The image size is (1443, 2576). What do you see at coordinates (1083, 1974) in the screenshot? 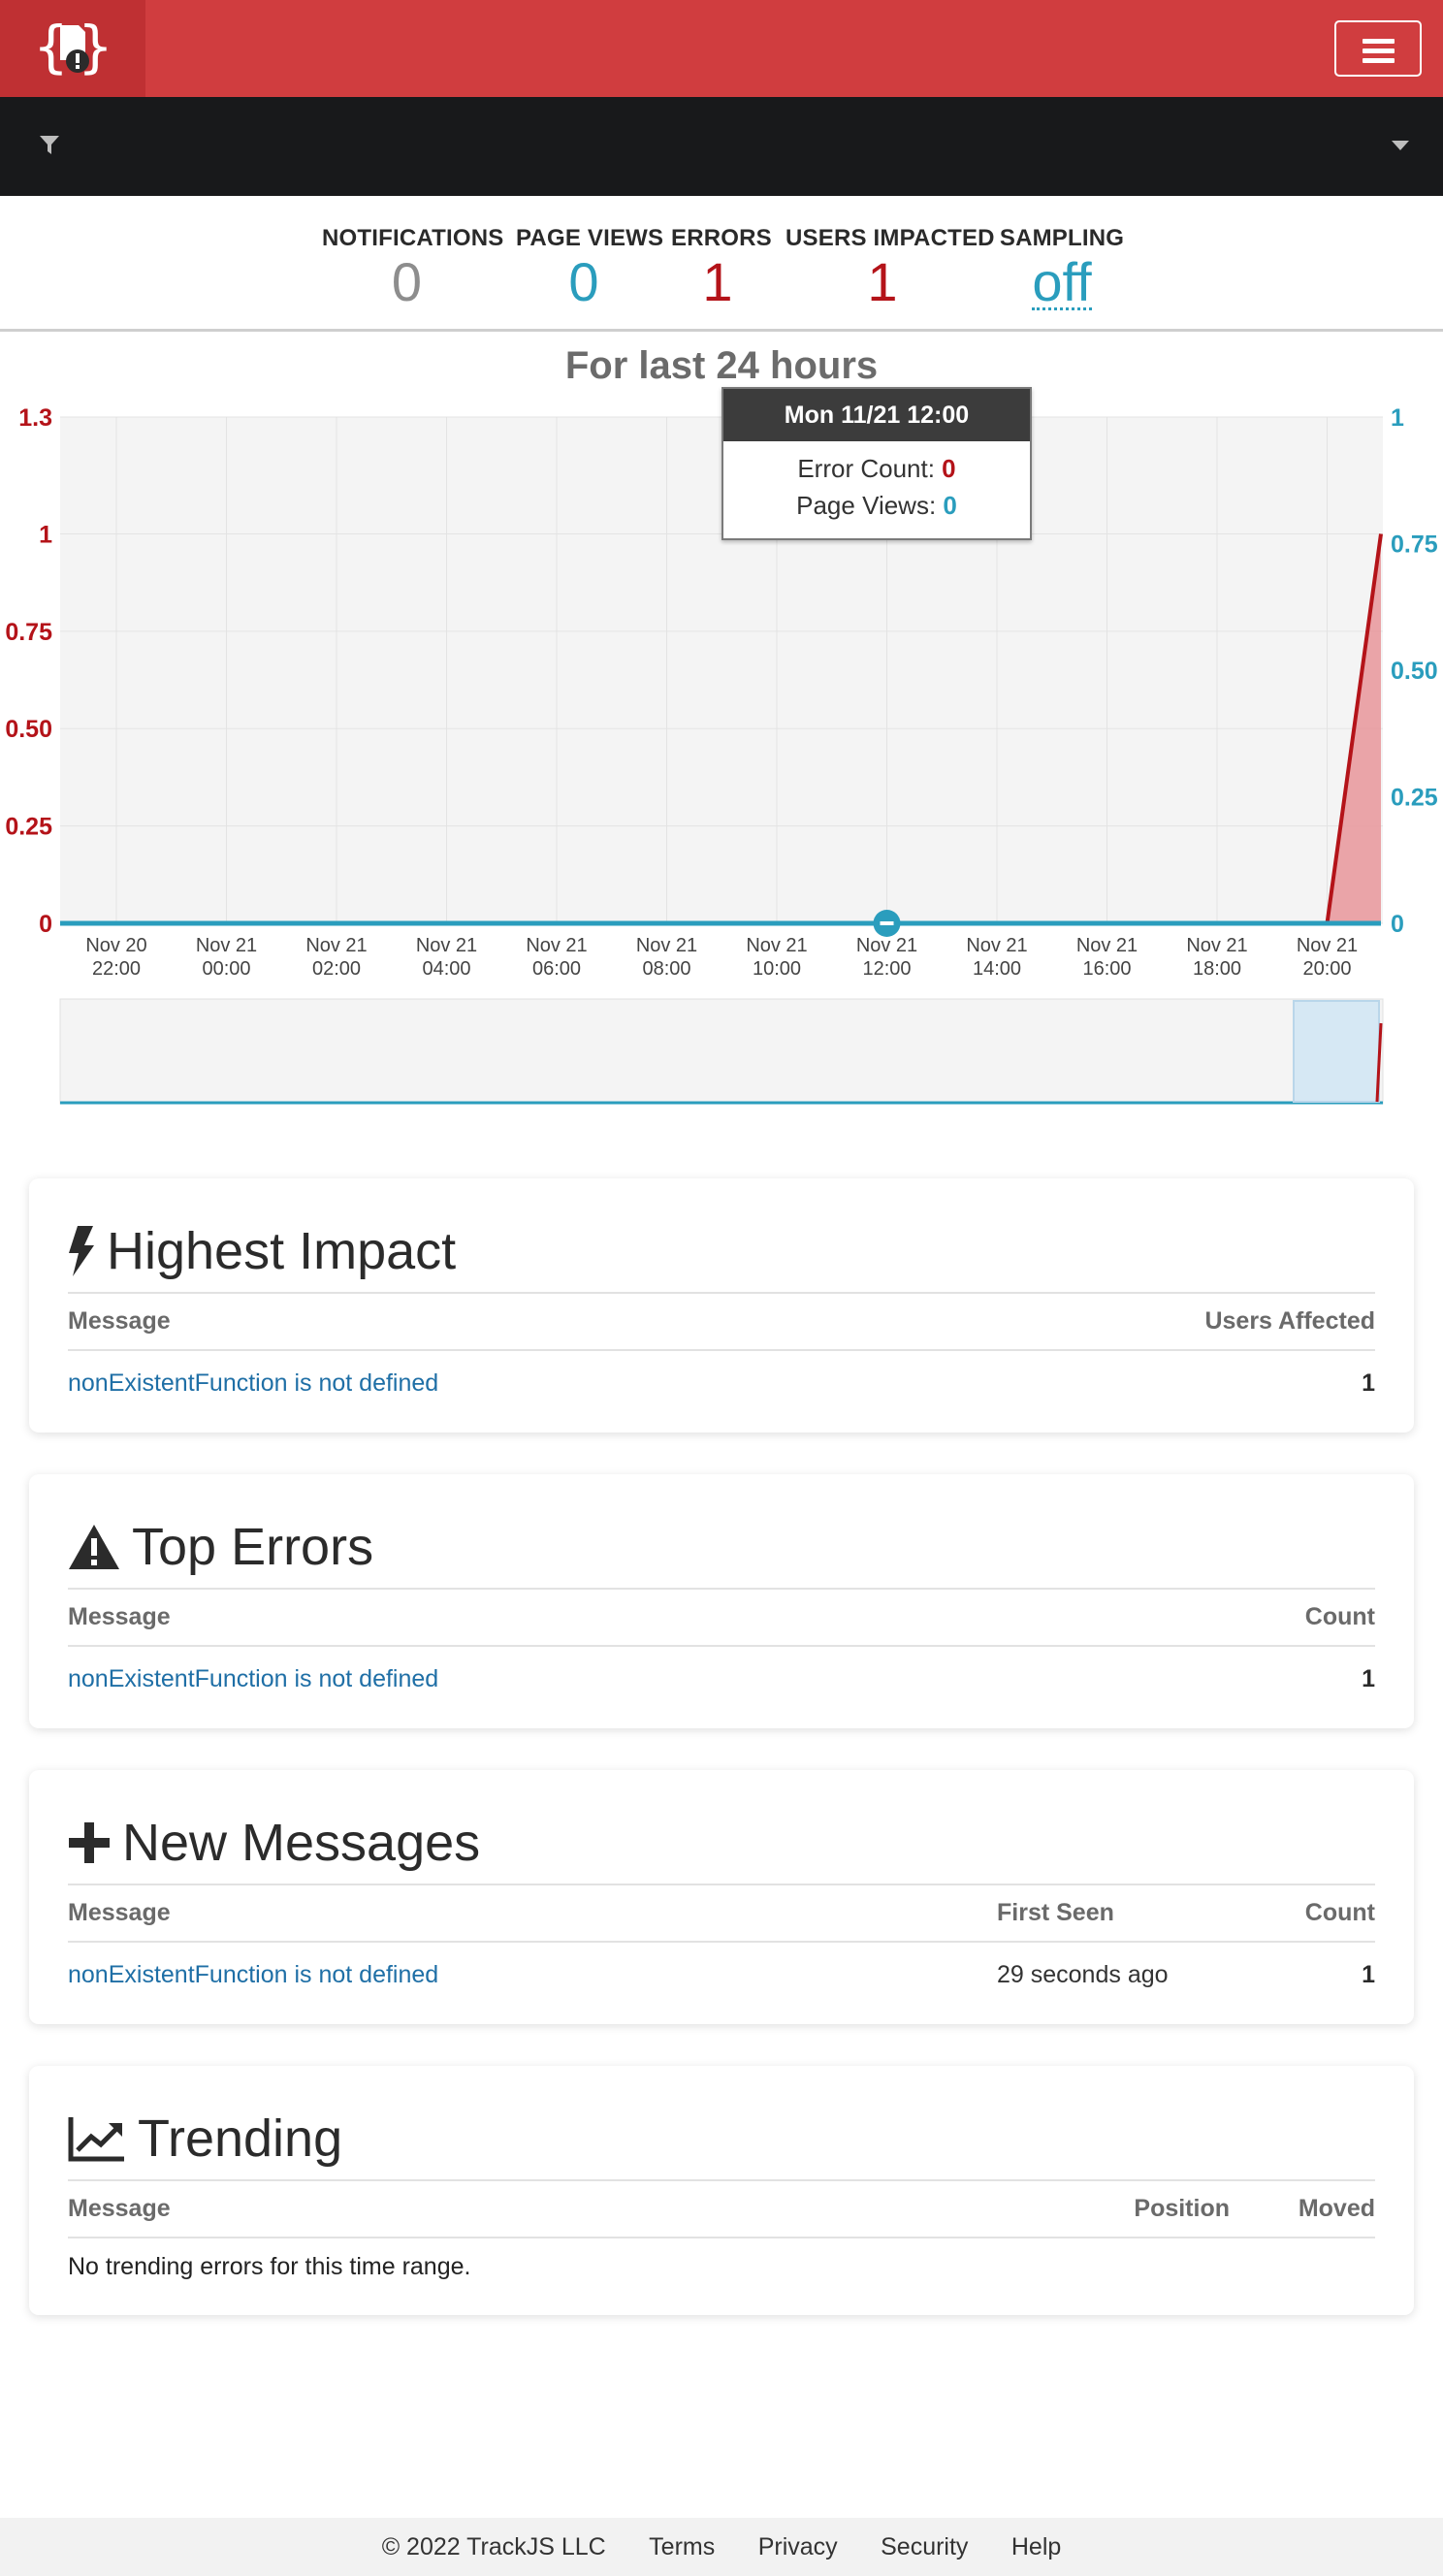
I see `first-seen-value: 29 seconds ago` at bounding box center [1083, 1974].